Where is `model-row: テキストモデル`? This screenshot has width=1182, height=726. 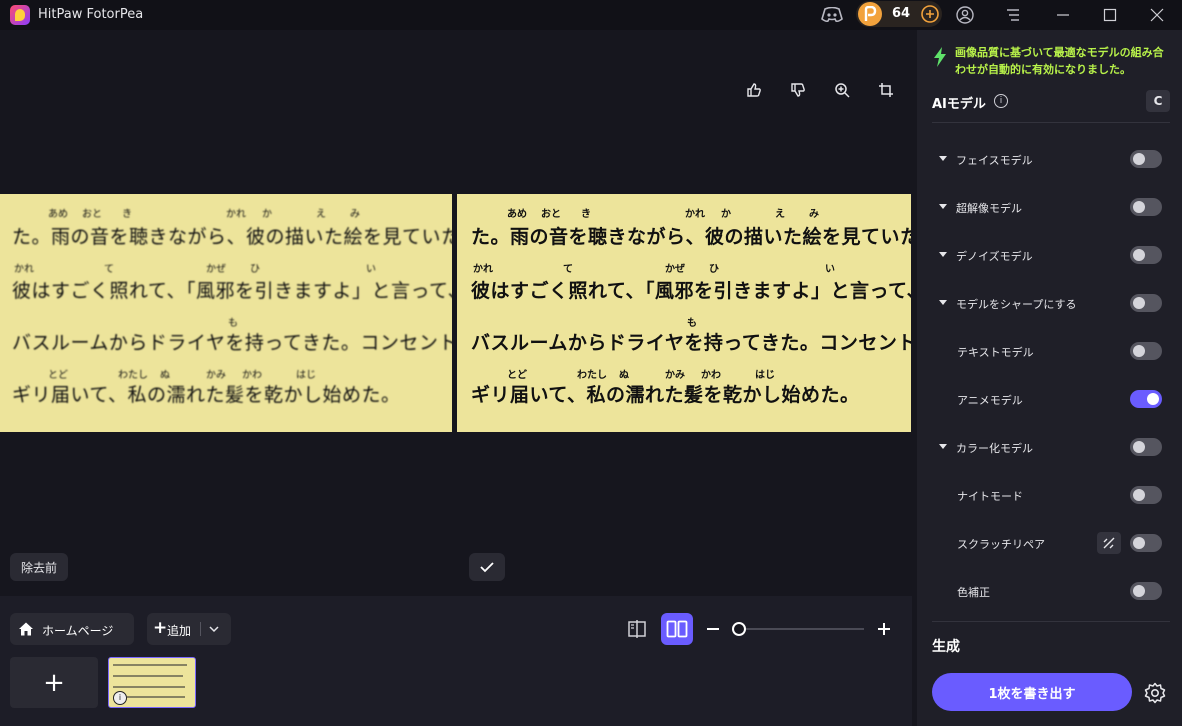
model-row: テキストモデル is located at coordinates (1049, 351).